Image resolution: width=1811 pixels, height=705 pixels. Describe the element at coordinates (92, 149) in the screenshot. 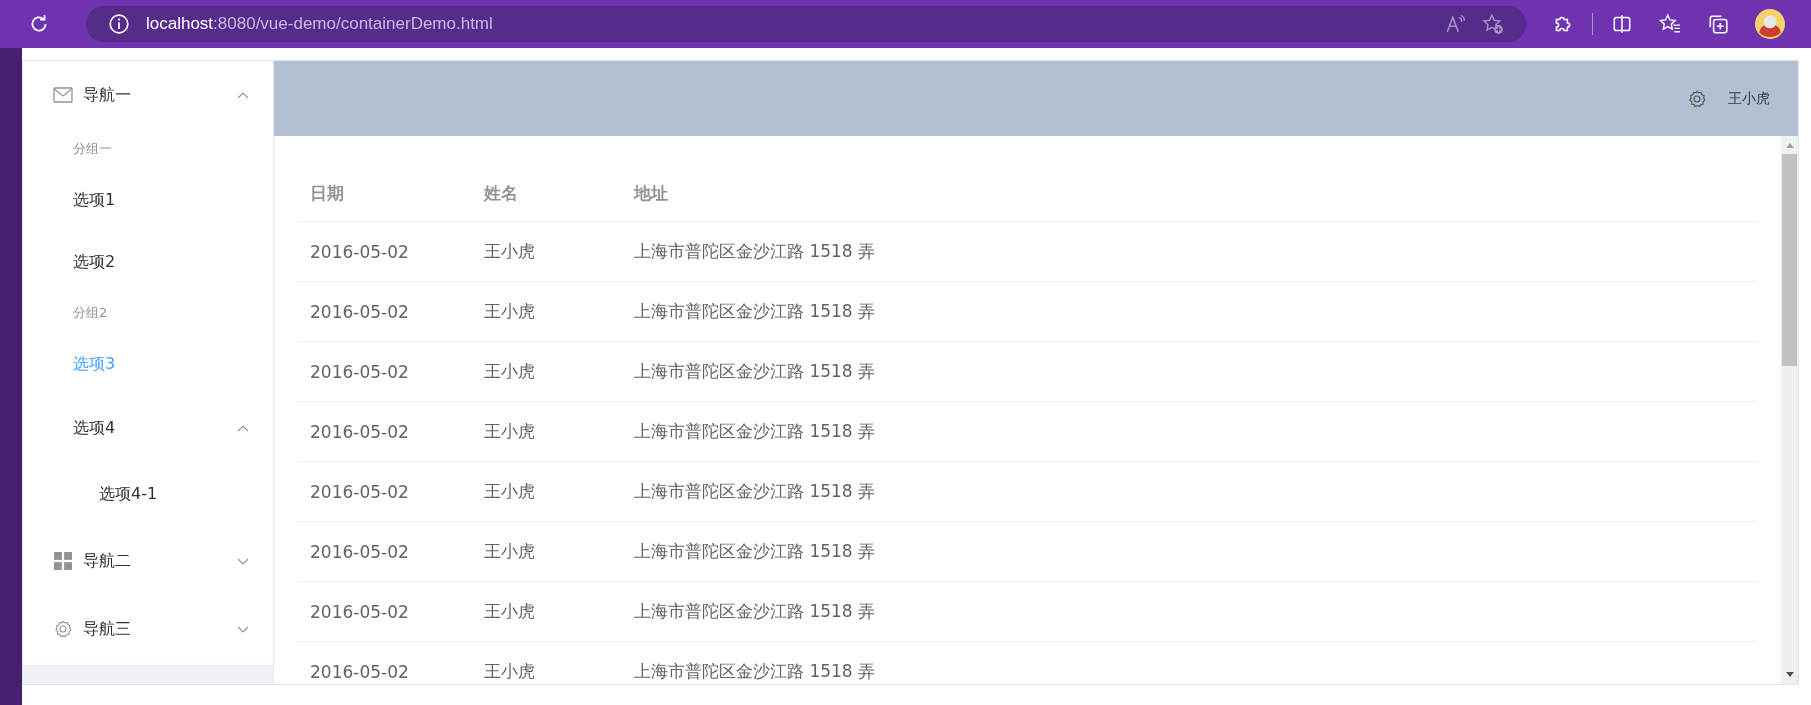

I see `group-title: 分组一` at that location.